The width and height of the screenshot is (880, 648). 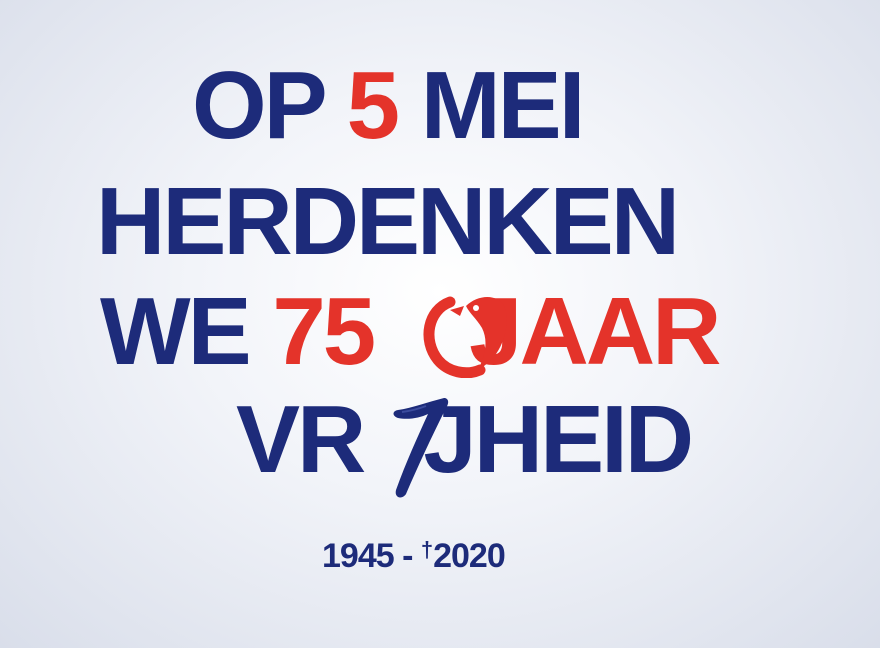 What do you see at coordinates (414, 556) in the screenshot?
I see `year-range: 1945 - †2020` at bounding box center [414, 556].